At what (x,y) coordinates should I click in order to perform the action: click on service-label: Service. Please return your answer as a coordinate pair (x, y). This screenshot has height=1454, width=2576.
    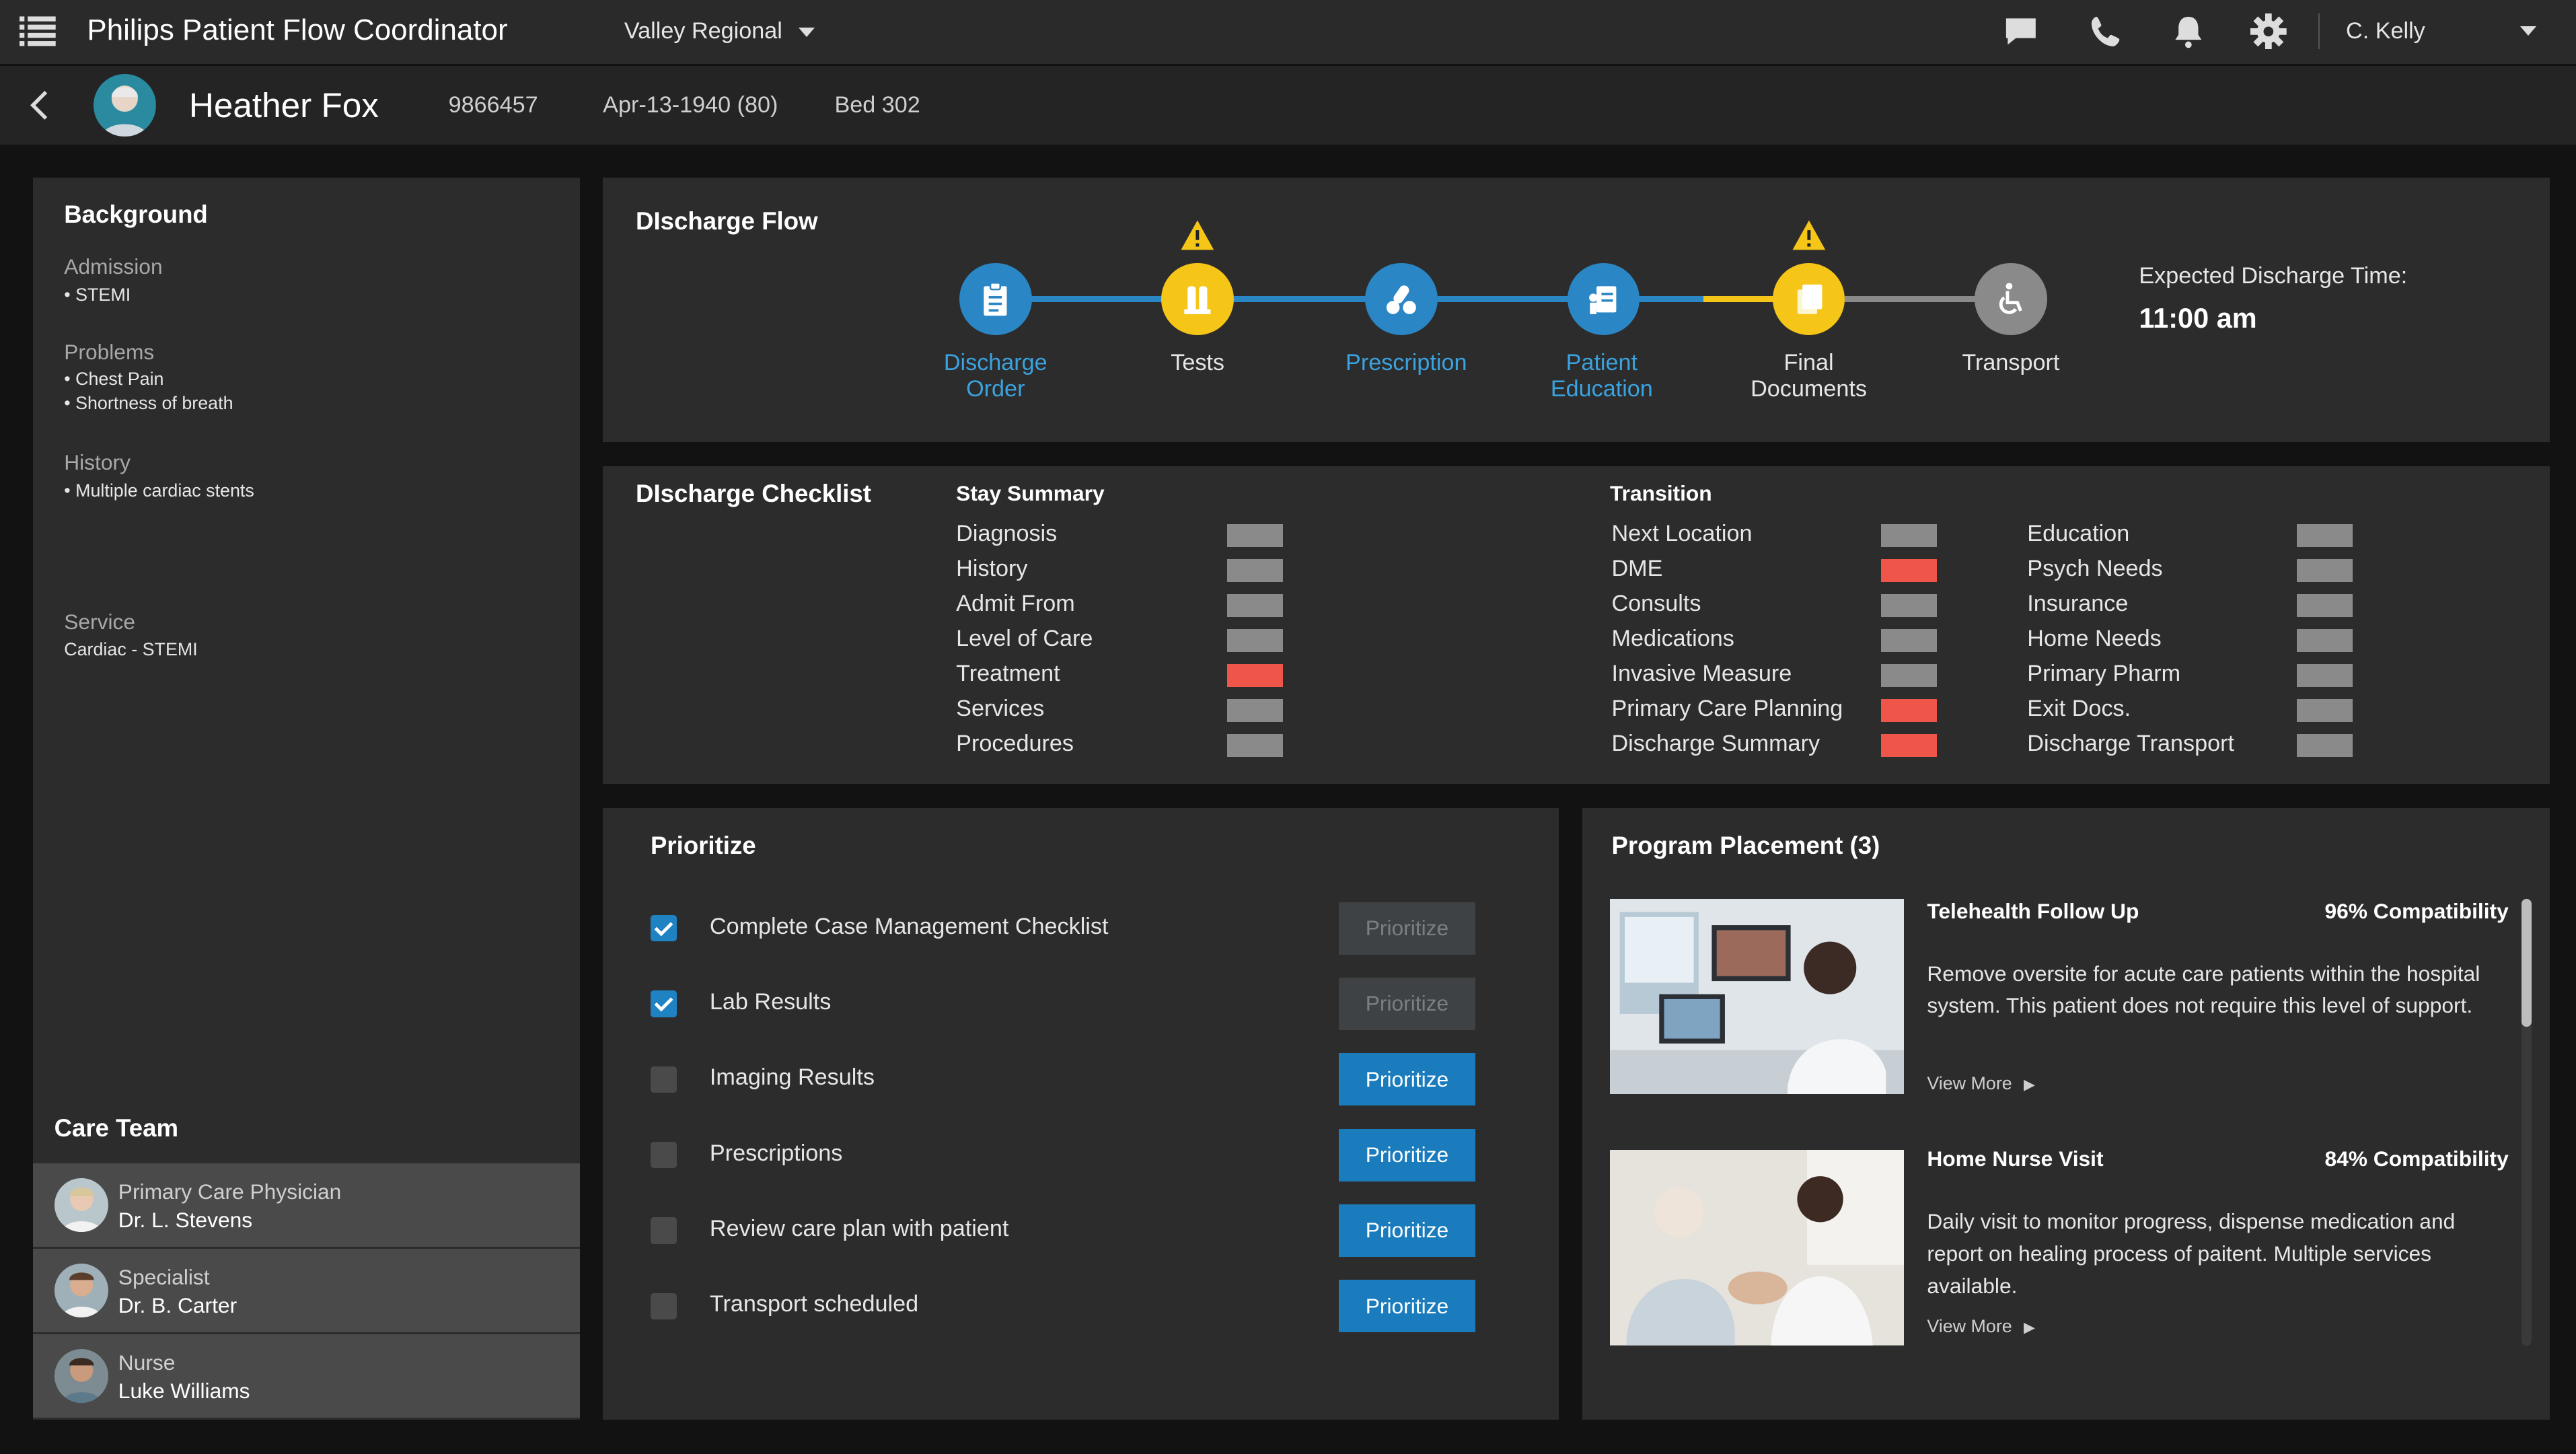
    Looking at the image, I should click on (100, 621).